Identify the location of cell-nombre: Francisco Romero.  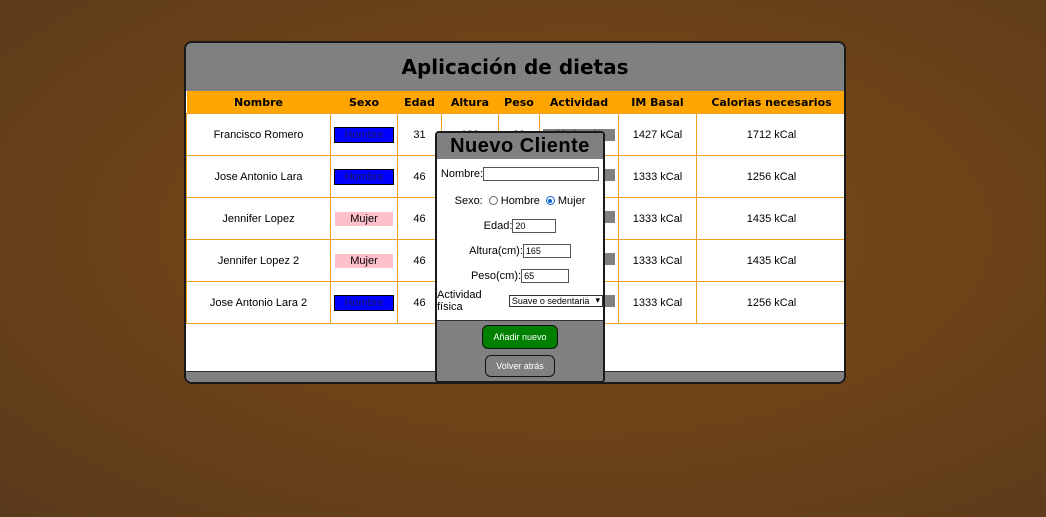
(258, 134).